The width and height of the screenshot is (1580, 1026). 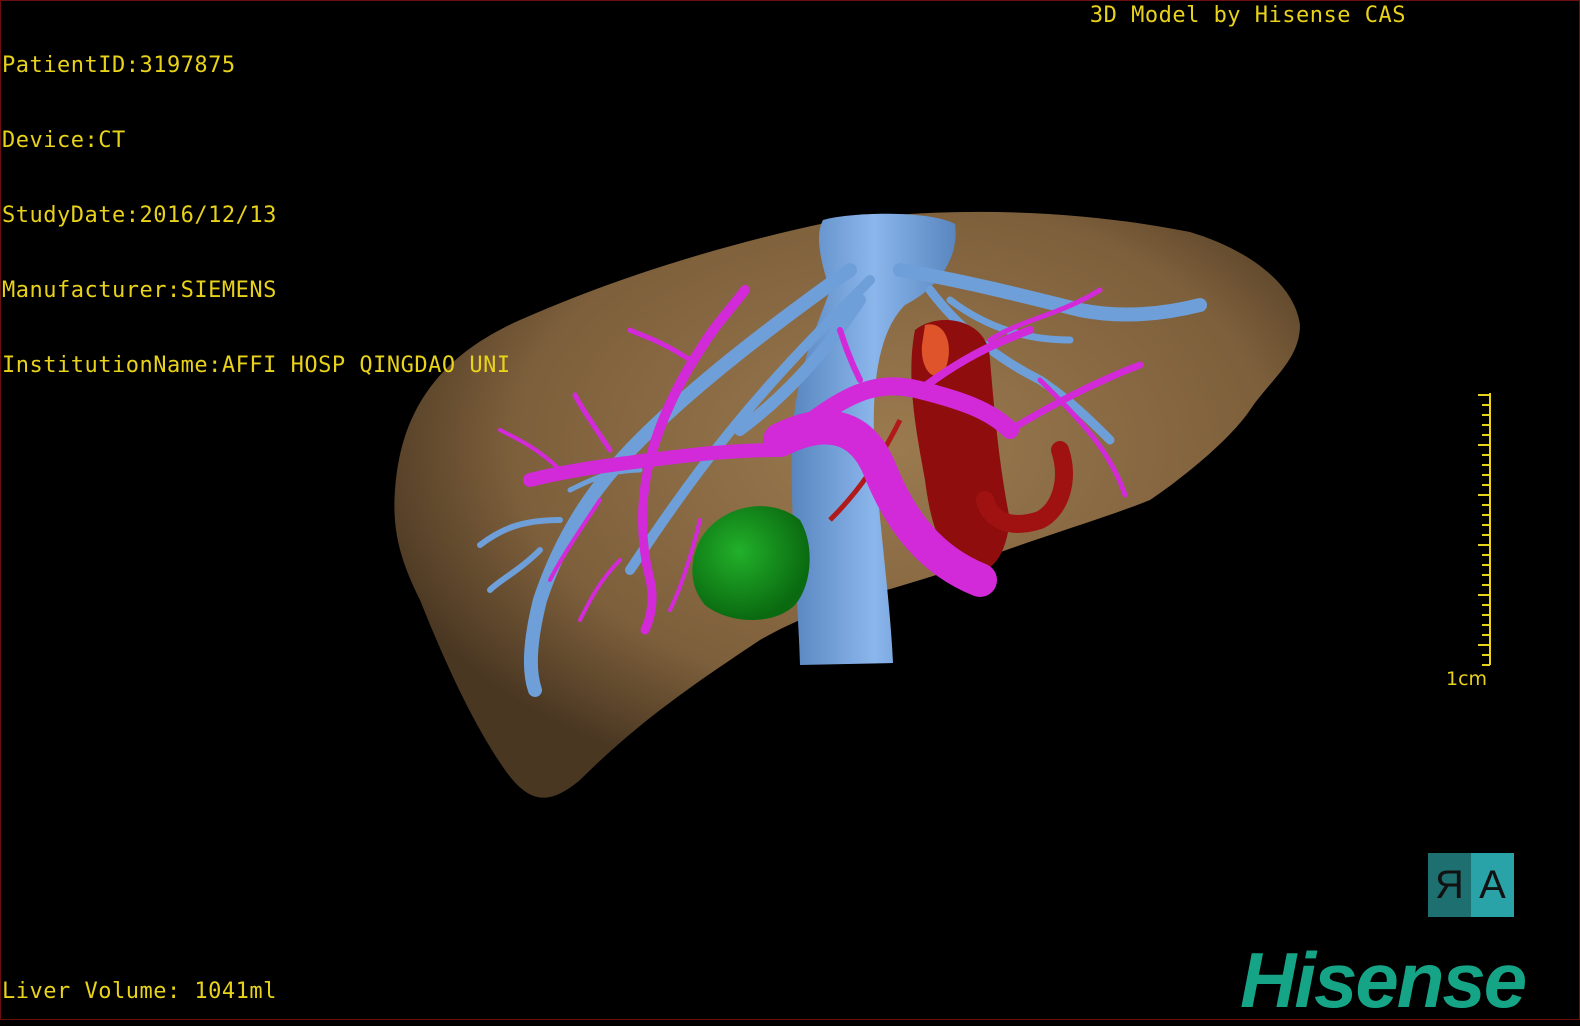 What do you see at coordinates (139, 290) in the screenshot?
I see `manufacturer: Manufacturer:SIEMENS` at bounding box center [139, 290].